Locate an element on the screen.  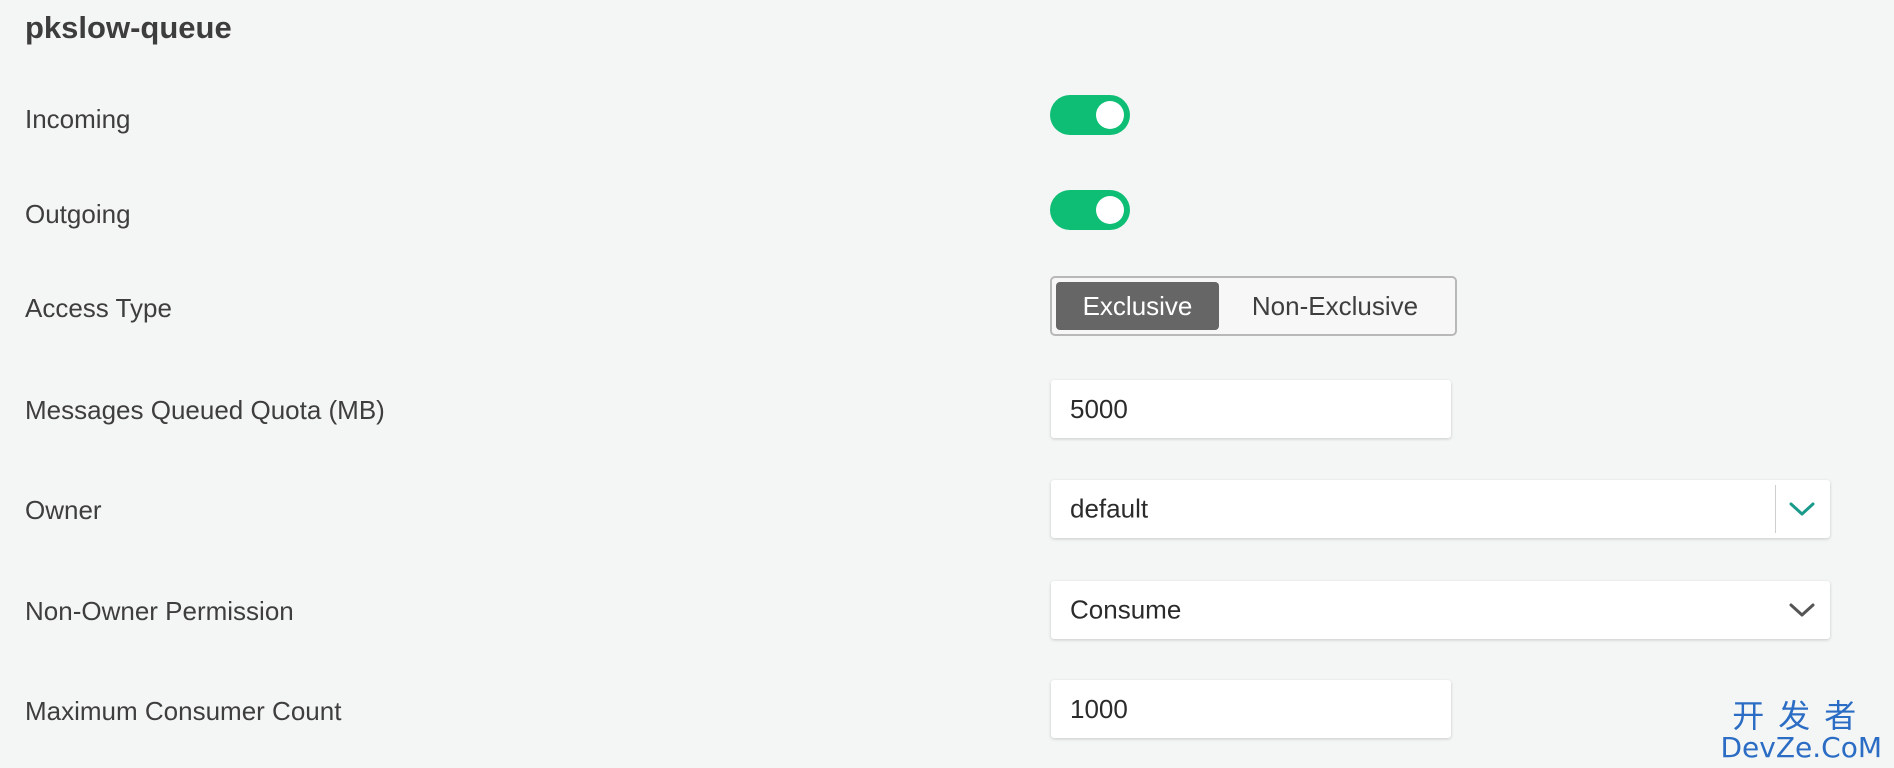
owner-label: Owner is located at coordinates (63, 510).